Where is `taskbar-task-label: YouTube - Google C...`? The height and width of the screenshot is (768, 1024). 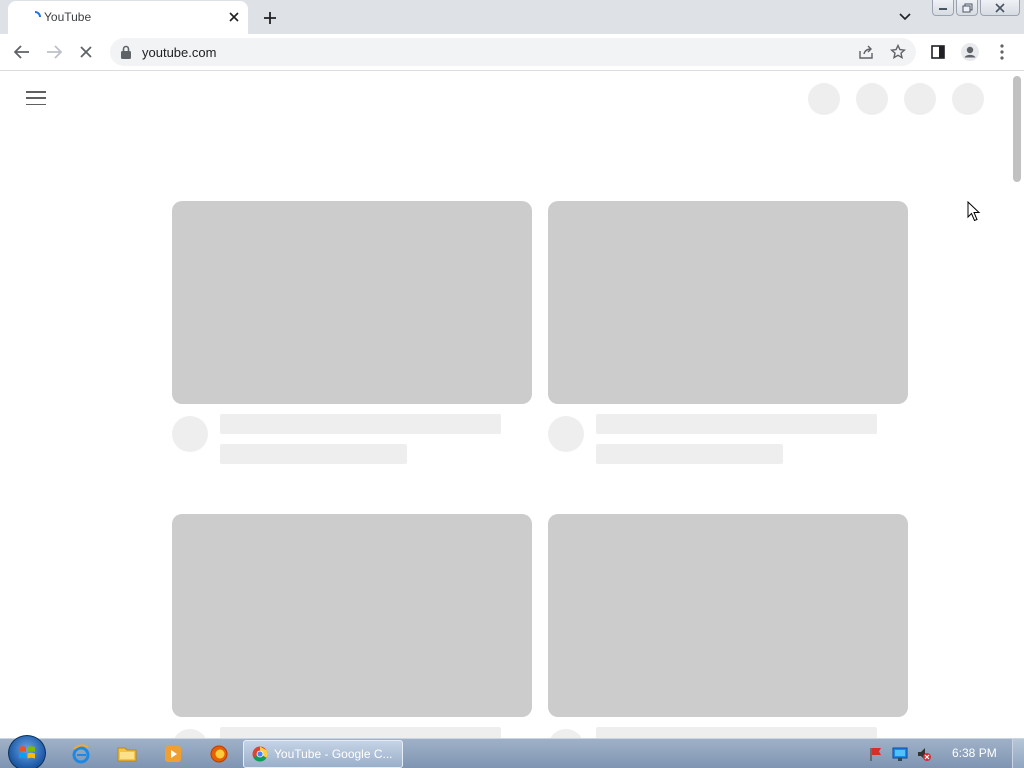
taskbar-task-label: YouTube - Google C... is located at coordinates (333, 754).